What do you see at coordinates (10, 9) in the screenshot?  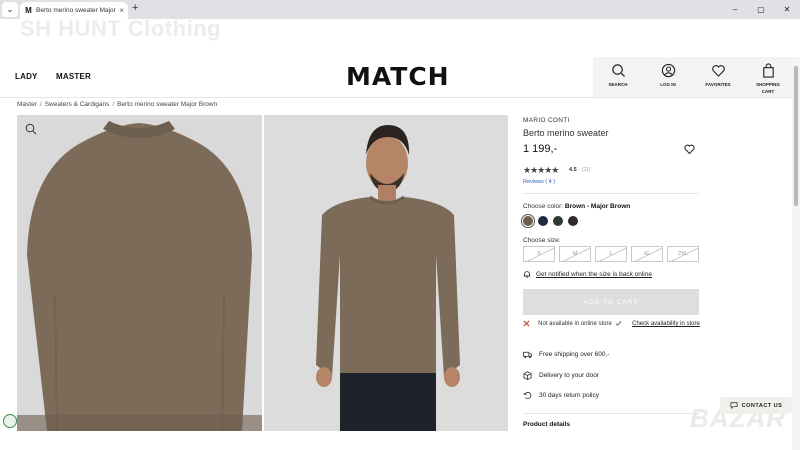 I see `tab-search-icon: ⌄` at bounding box center [10, 9].